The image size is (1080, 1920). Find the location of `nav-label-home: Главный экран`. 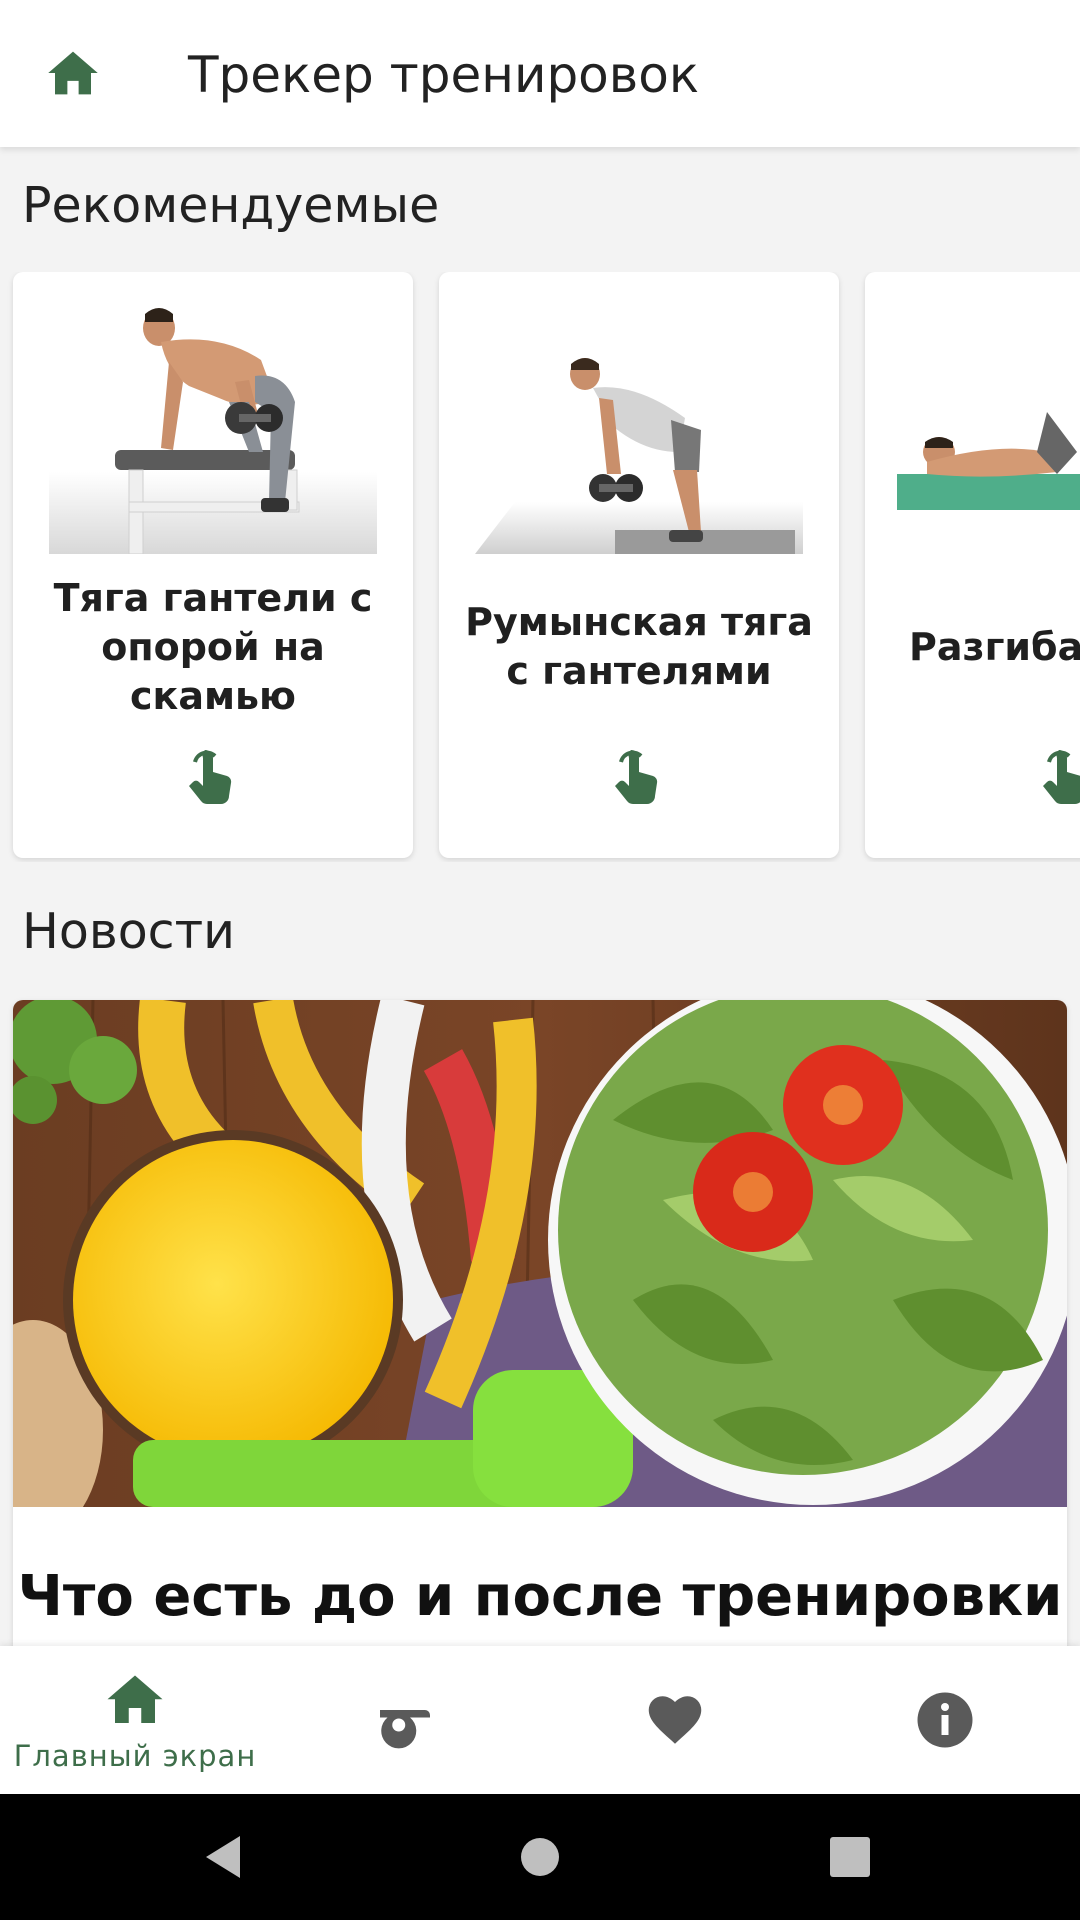

nav-label-home: Главный экран is located at coordinates (135, 1756).